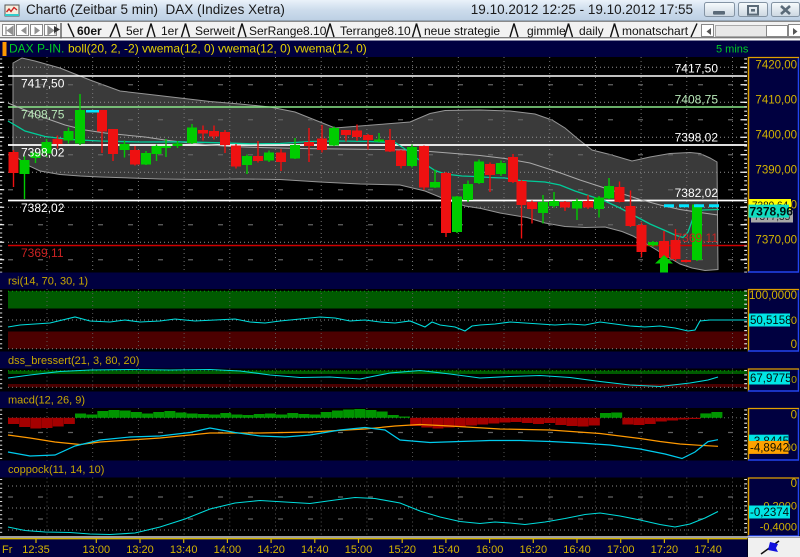 The height and width of the screenshot is (557, 800). I want to click on svg-text: 7390,00, so click(776, 171).